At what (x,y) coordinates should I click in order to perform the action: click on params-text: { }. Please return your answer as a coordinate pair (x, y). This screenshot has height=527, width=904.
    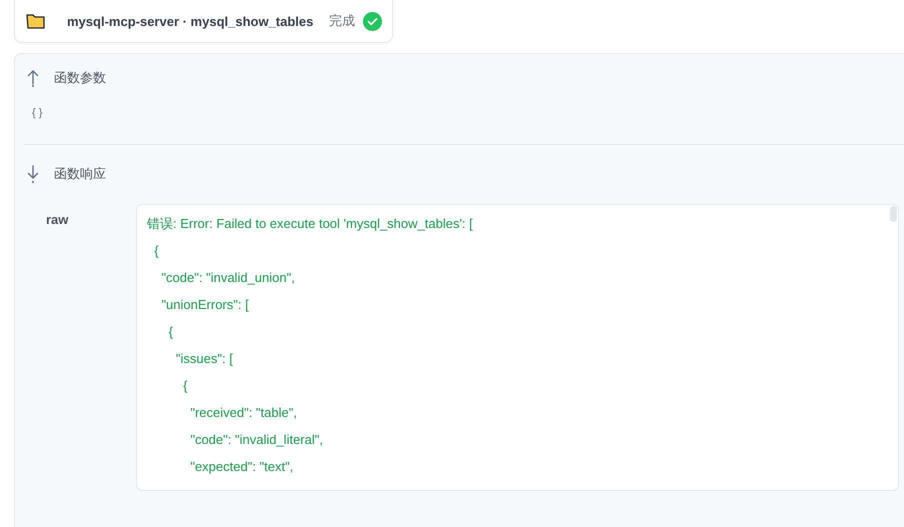
    Looking at the image, I should click on (37, 113).